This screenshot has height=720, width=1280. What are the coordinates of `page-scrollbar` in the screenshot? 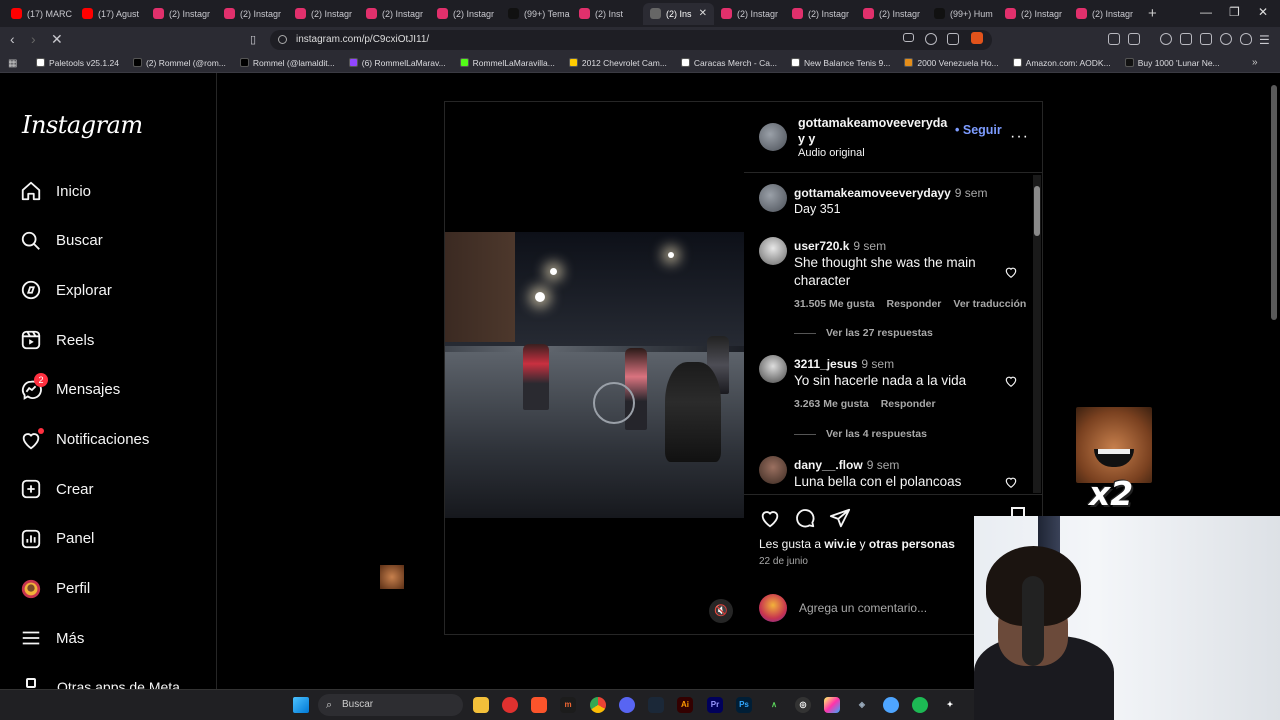 It's located at (1274, 202).